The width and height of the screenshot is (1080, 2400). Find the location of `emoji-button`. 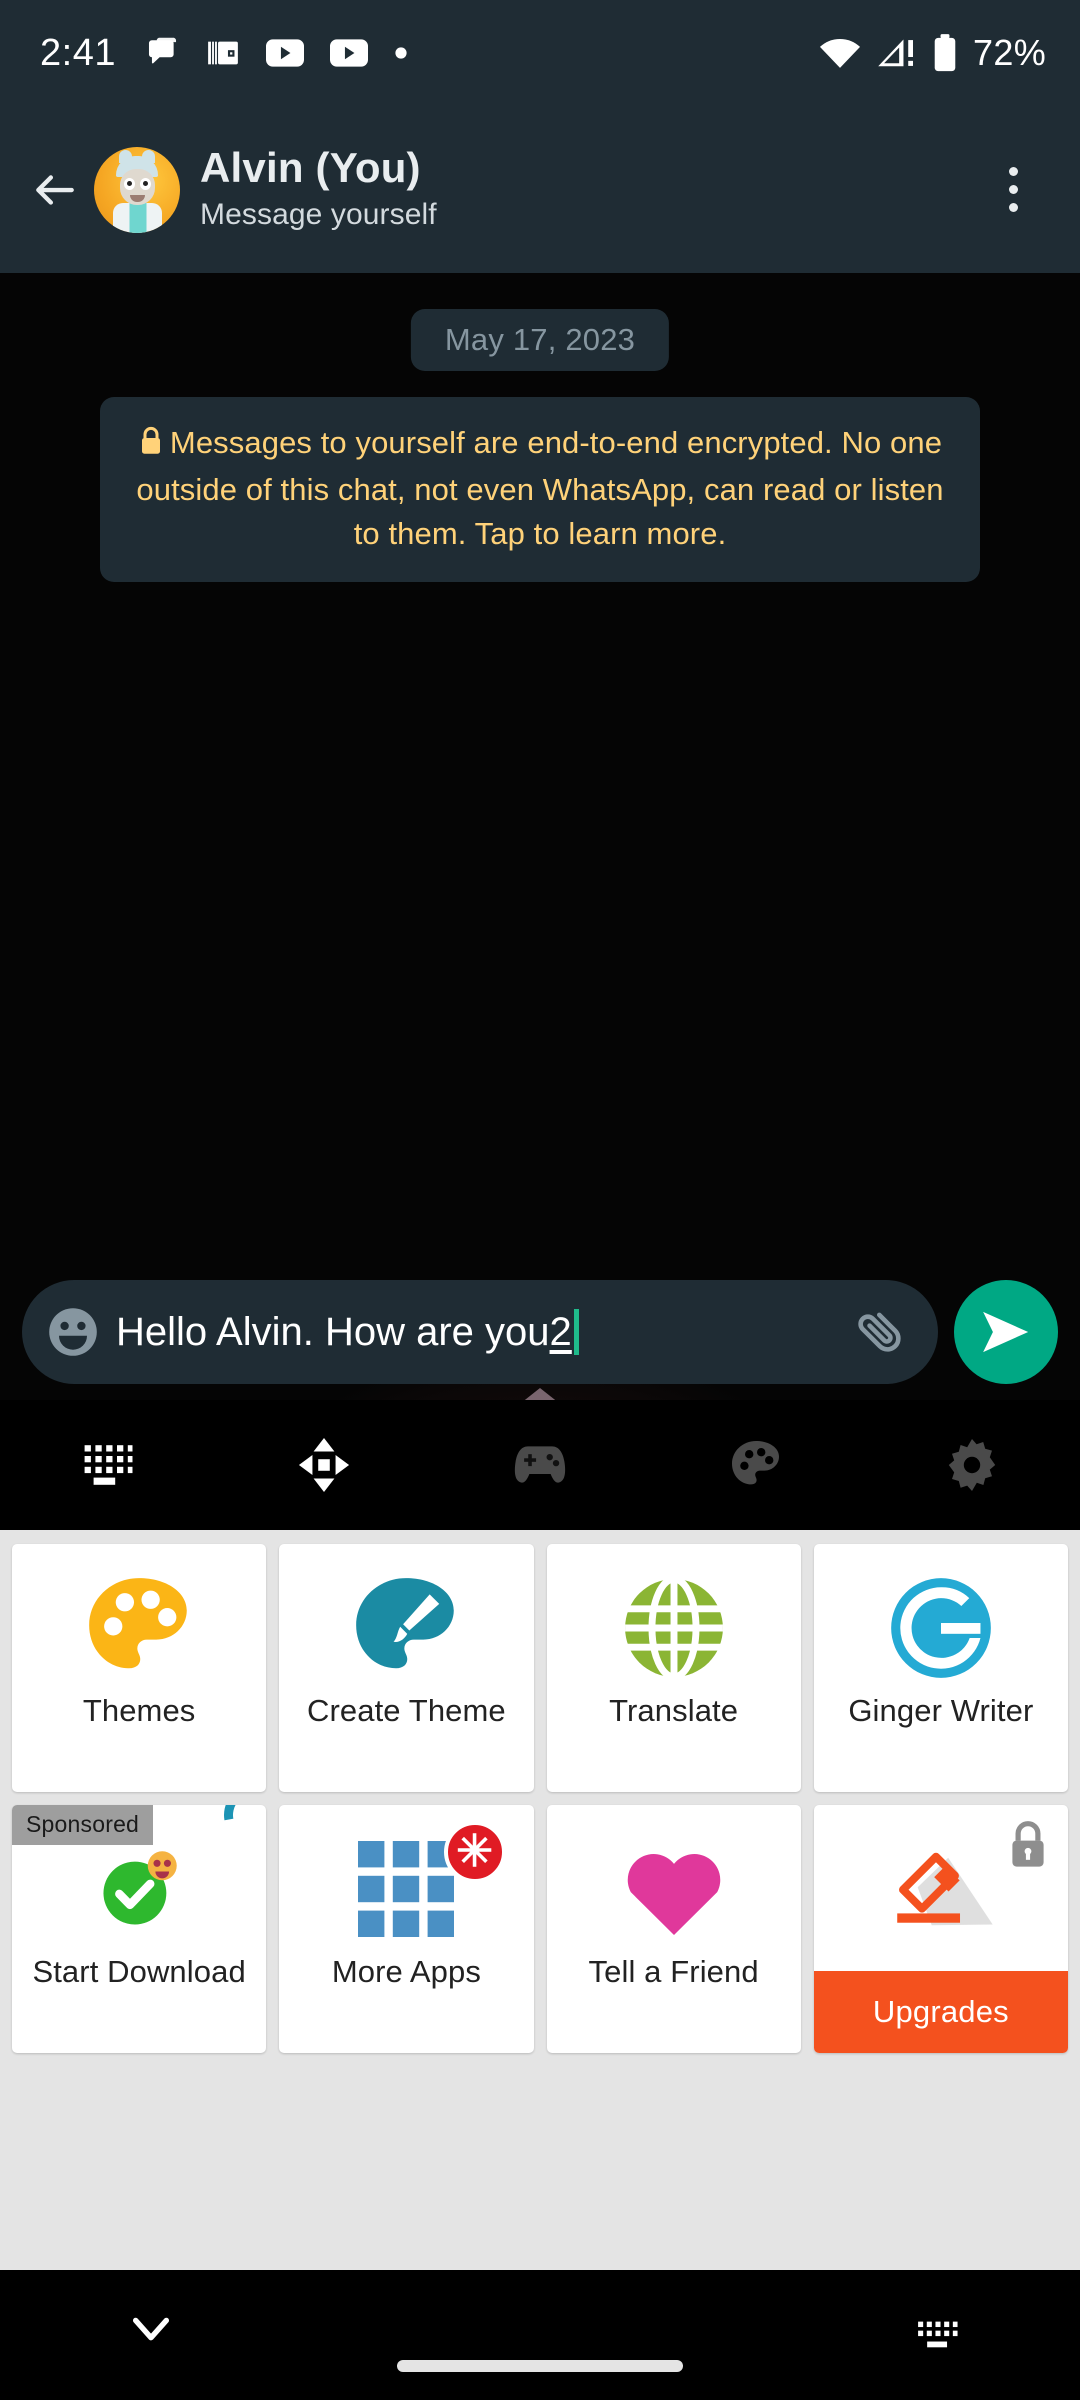

emoji-button is located at coordinates (73, 1332).